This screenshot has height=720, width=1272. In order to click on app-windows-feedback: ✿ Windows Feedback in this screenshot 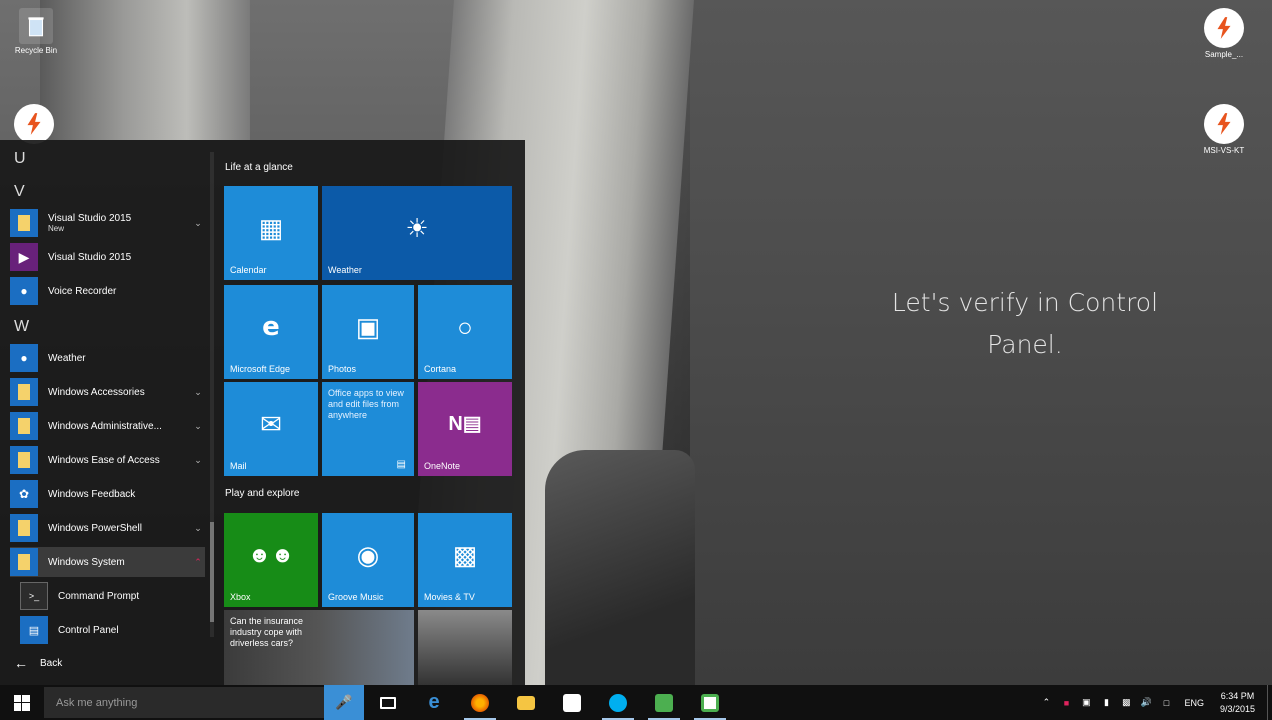, I will do `click(107, 494)`.